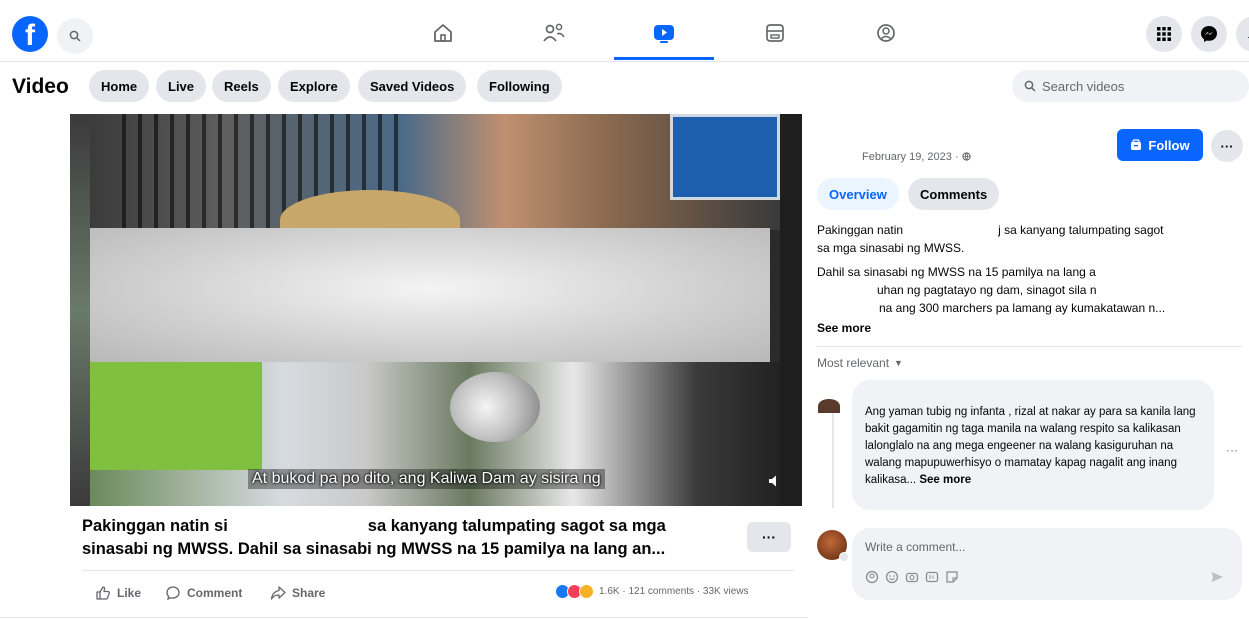 The width and height of the screenshot is (1249, 620). Describe the element at coordinates (181, 86) in the screenshot. I see `pill-live: Live` at that location.